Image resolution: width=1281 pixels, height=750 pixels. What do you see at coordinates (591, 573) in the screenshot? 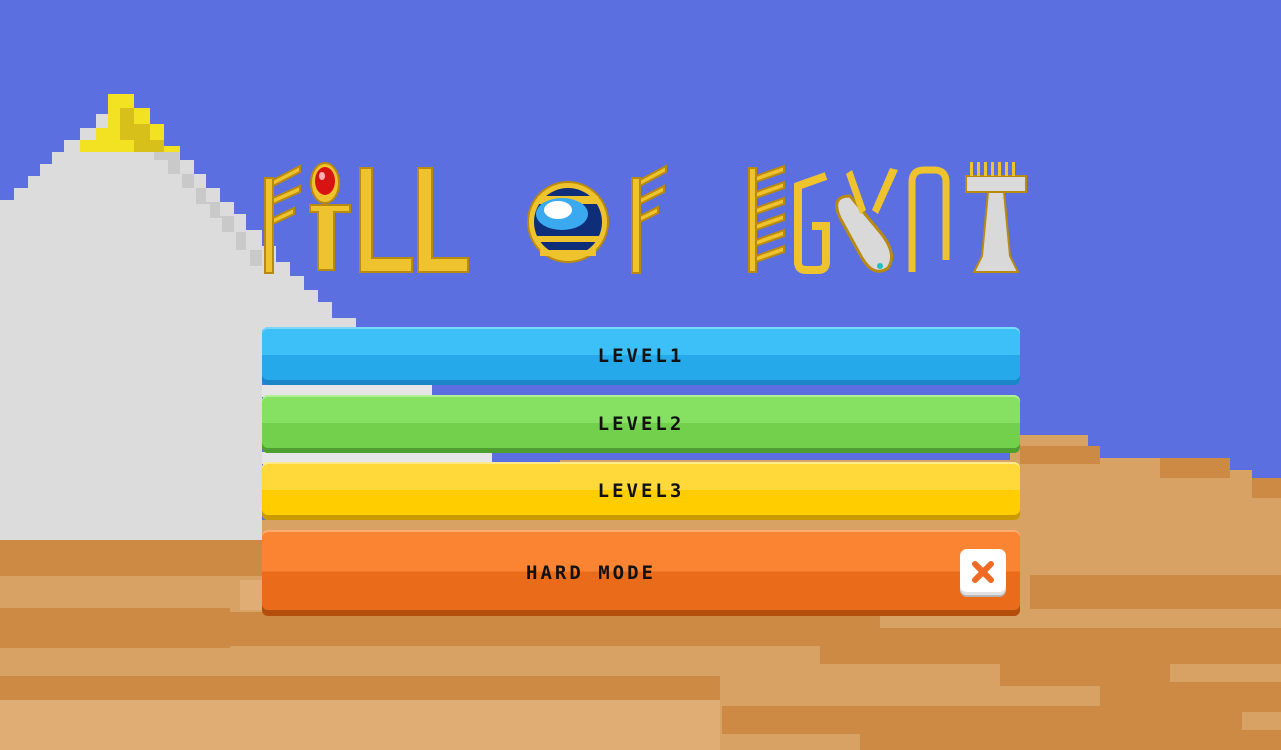
I see `hard-mode-button-label: HARD MODE` at bounding box center [591, 573].